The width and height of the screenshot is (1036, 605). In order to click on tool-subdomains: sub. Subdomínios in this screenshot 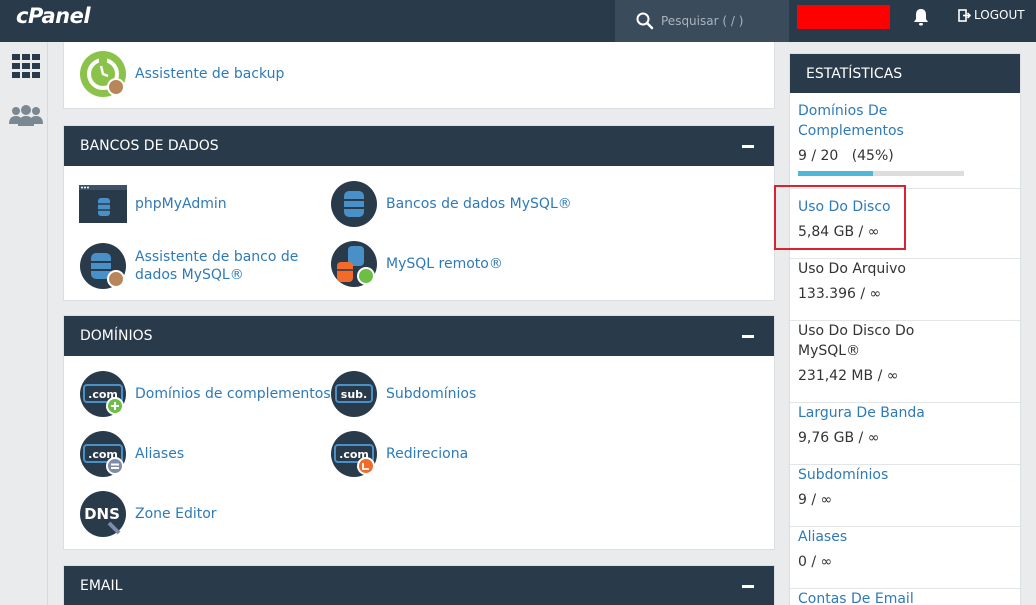, I will do `click(403, 394)`.